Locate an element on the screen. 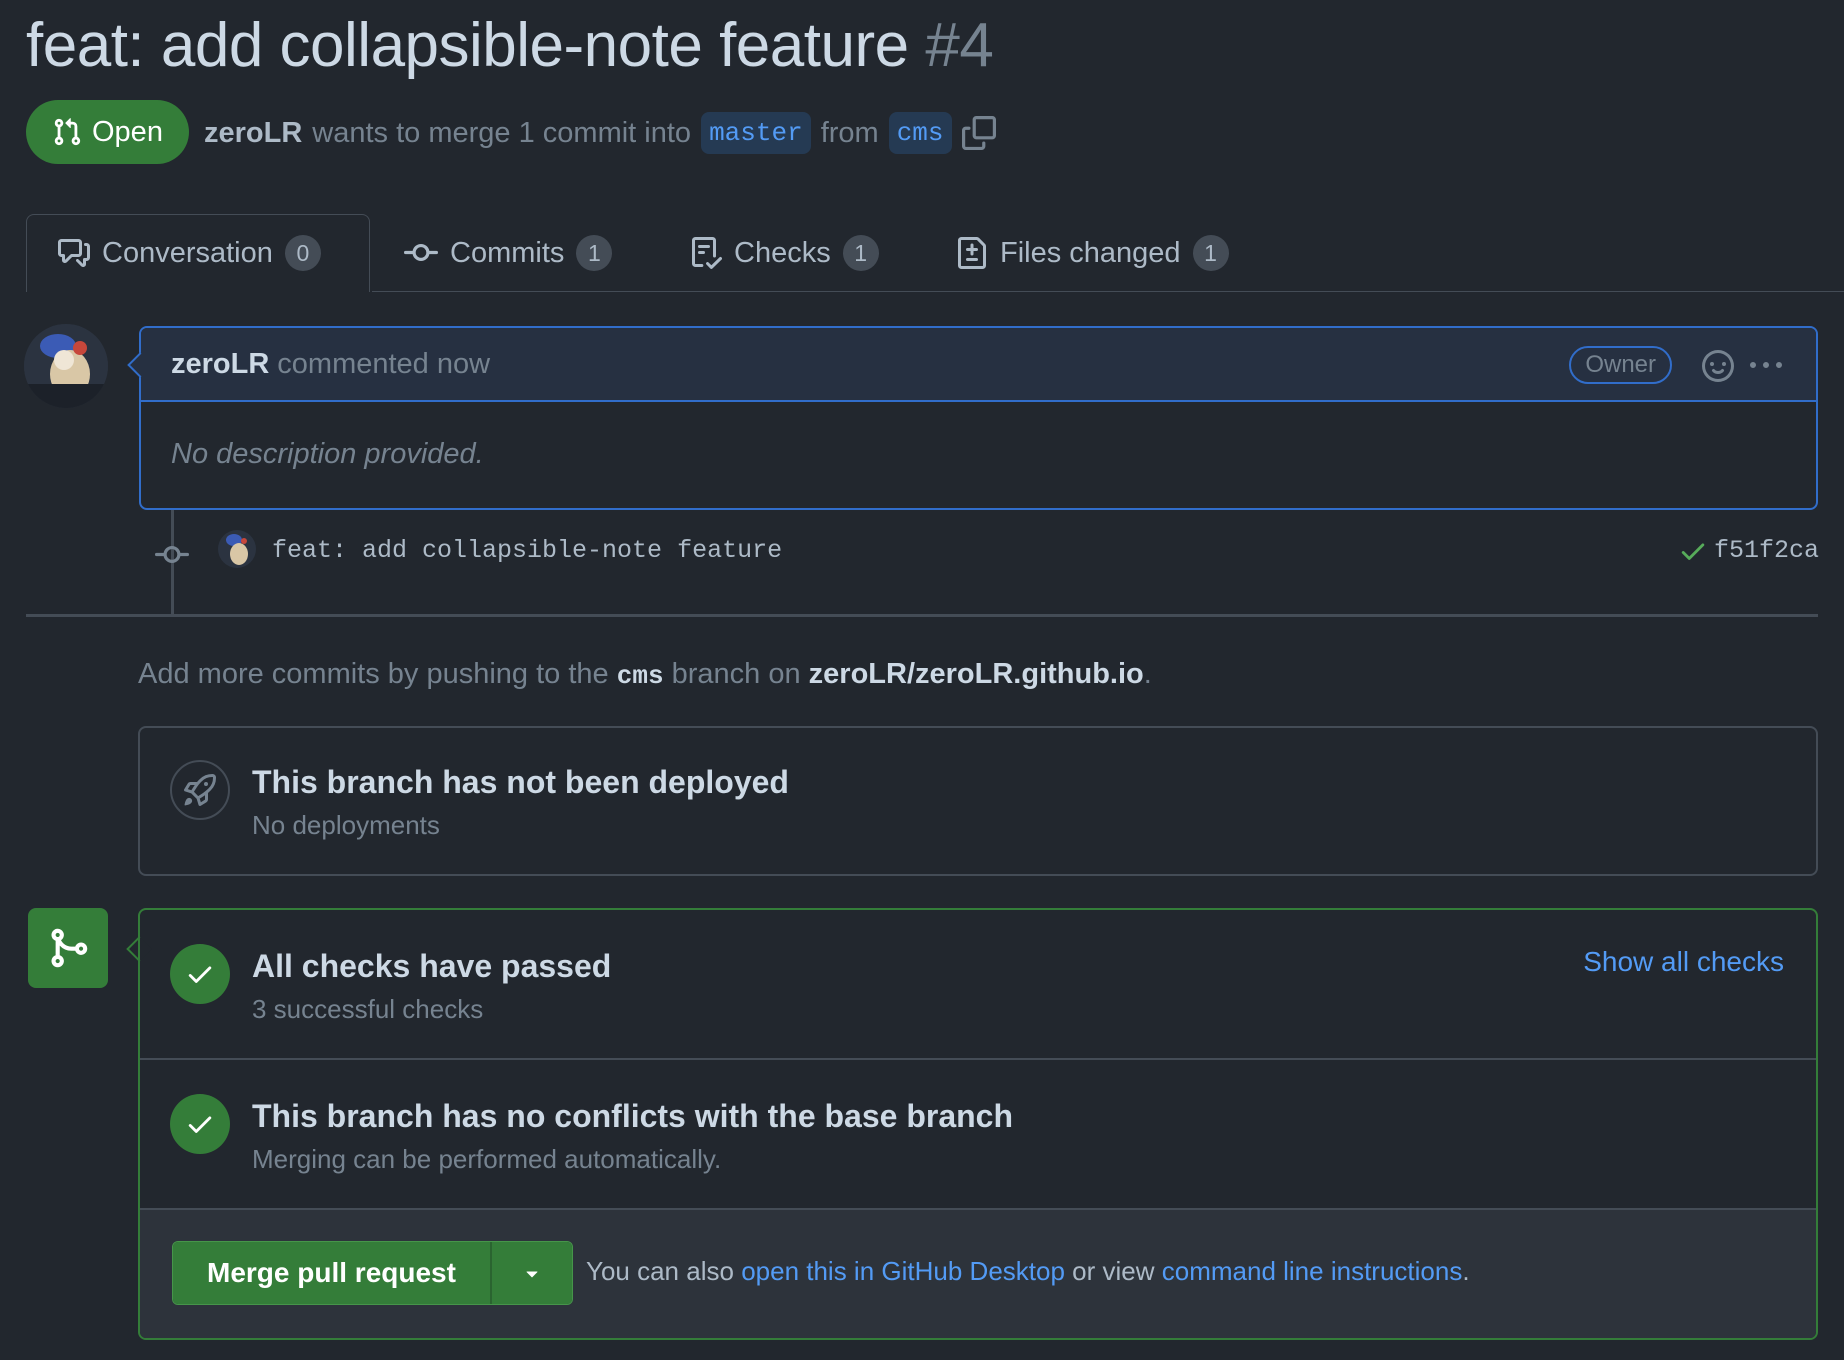 This screenshot has height=1360, width=1844. hint-branch: cms is located at coordinates (640, 676).